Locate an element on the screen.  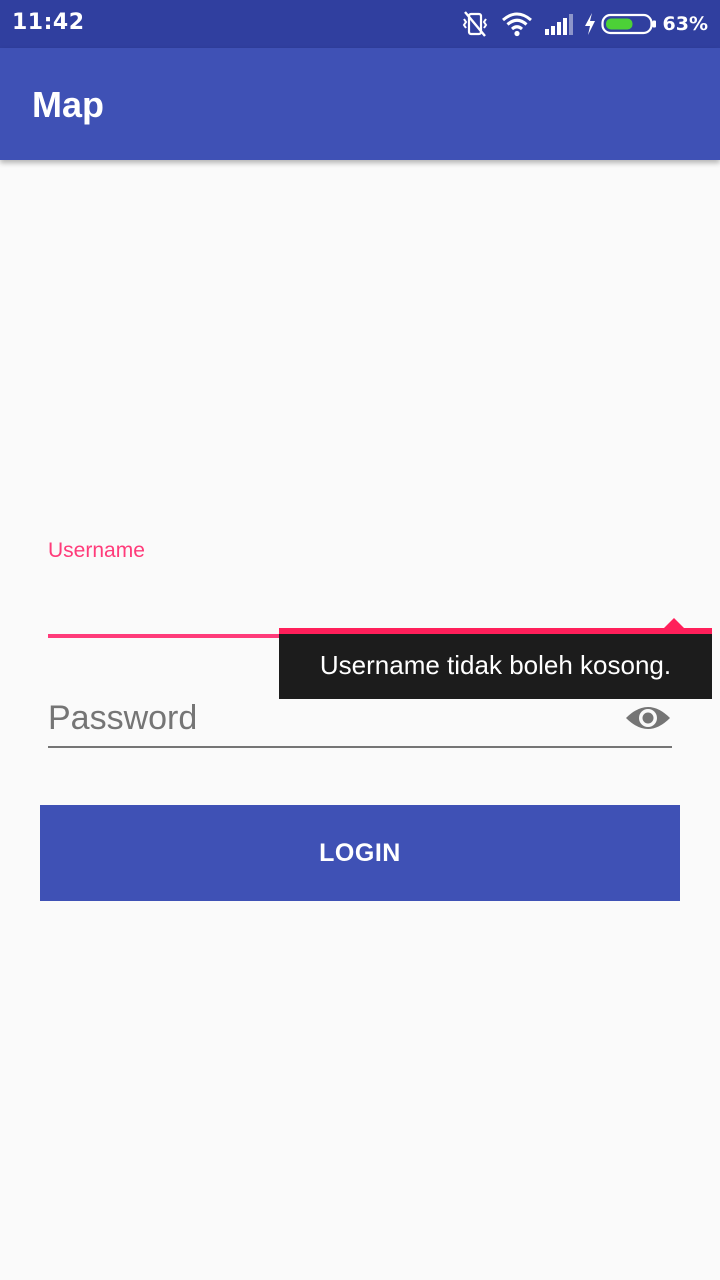
vibrate-off-icon is located at coordinates (475, 24).